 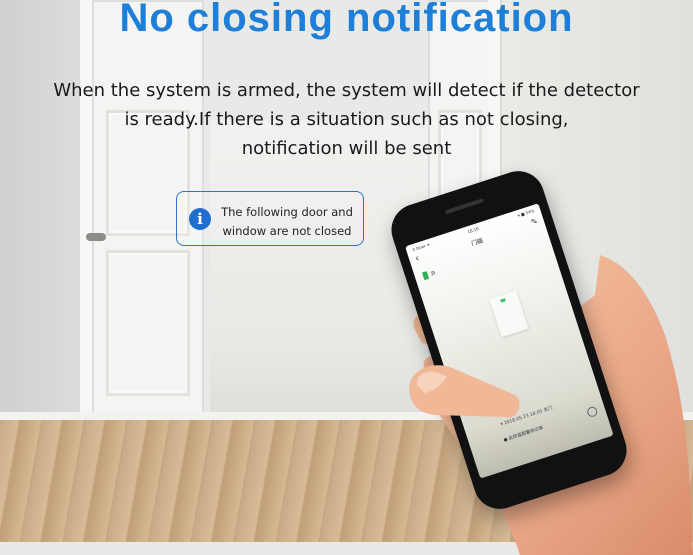 What do you see at coordinates (464, 391) in the screenshot?
I see `thumb-image` at bounding box center [464, 391].